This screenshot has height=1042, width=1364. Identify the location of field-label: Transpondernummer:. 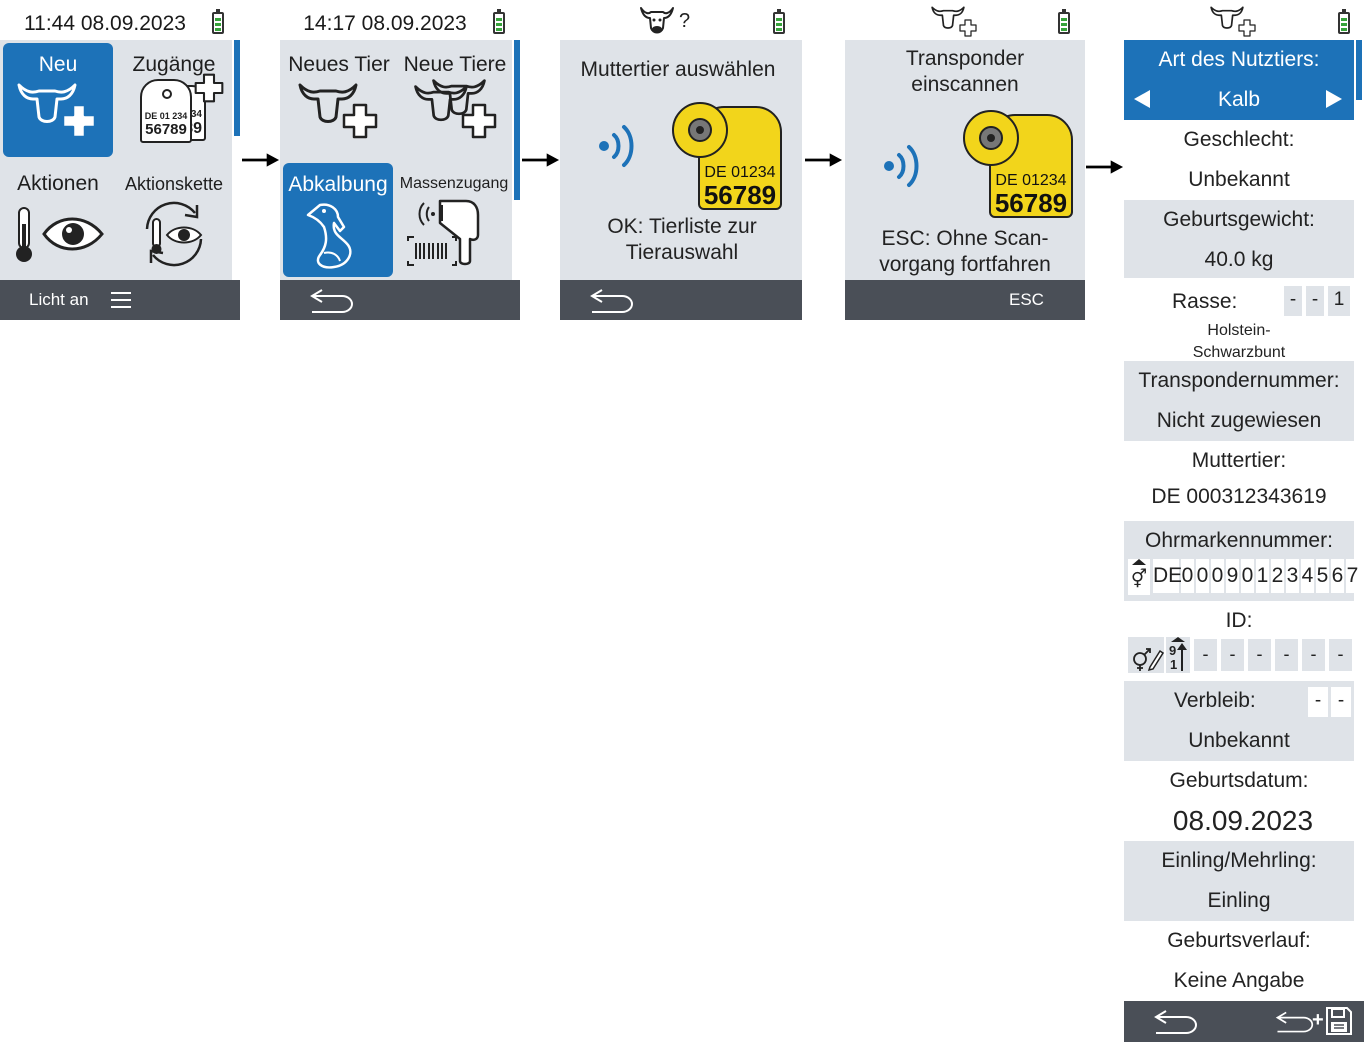
(1239, 380).